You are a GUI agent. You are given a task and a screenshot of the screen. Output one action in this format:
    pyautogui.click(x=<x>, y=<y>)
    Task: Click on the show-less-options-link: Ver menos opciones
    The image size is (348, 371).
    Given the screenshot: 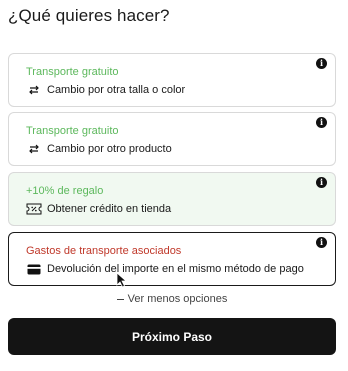 What is the action you would take?
    pyautogui.click(x=172, y=299)
    